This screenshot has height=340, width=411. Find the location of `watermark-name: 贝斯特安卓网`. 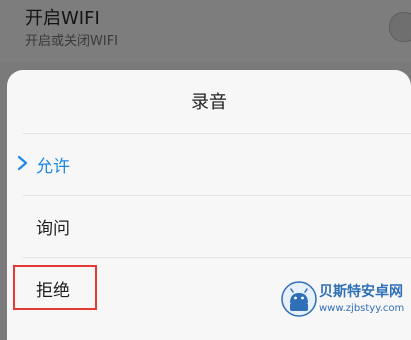

watermark-name: 贝斯特安卓网 is located at coordinates (361, 292).